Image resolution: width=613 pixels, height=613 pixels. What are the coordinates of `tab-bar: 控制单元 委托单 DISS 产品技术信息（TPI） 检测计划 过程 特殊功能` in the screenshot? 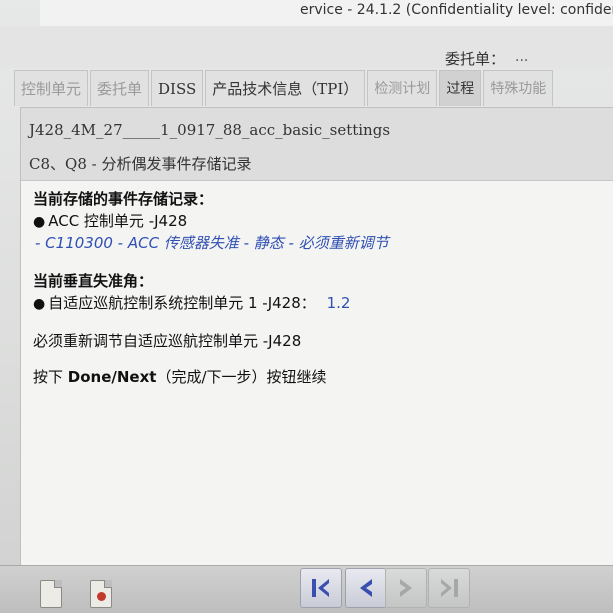 It's located at (313, 88).